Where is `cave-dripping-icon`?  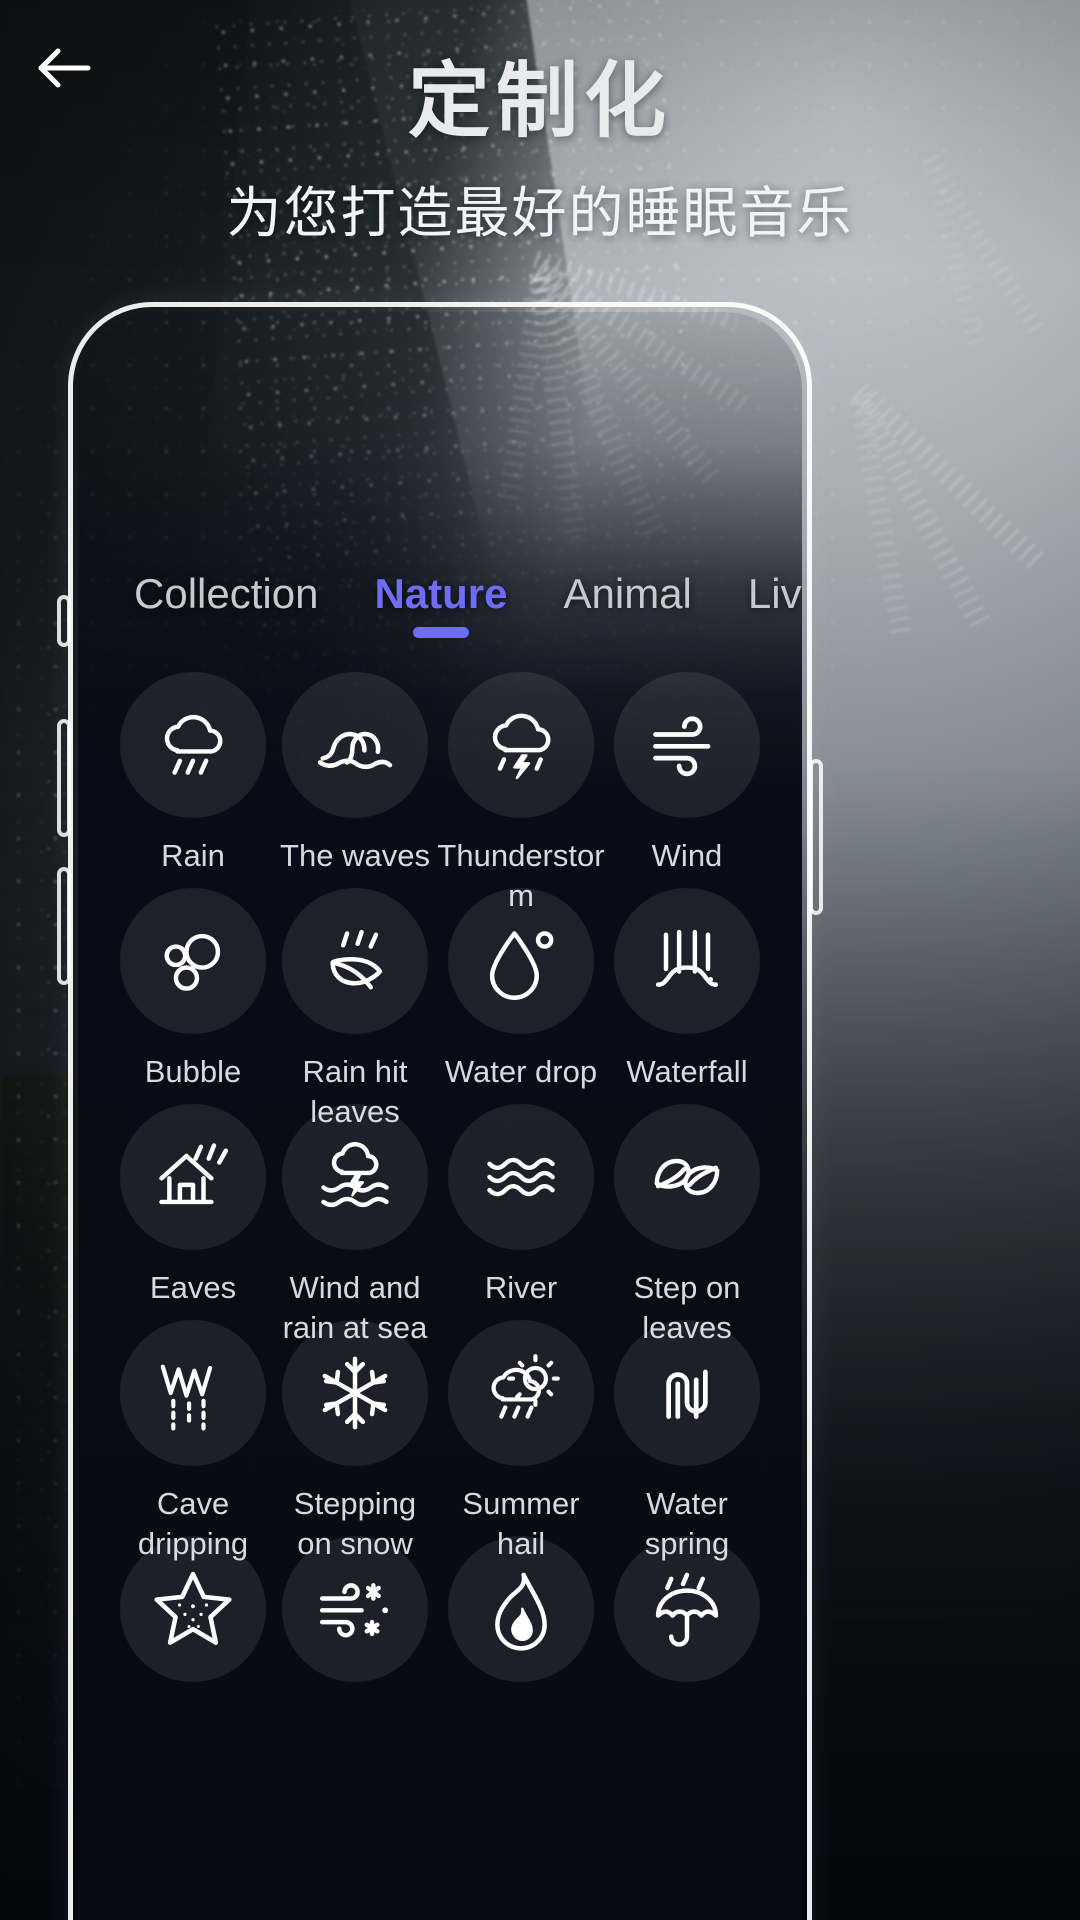
cave-dripping-icon is located at coordinates (193, 1393).